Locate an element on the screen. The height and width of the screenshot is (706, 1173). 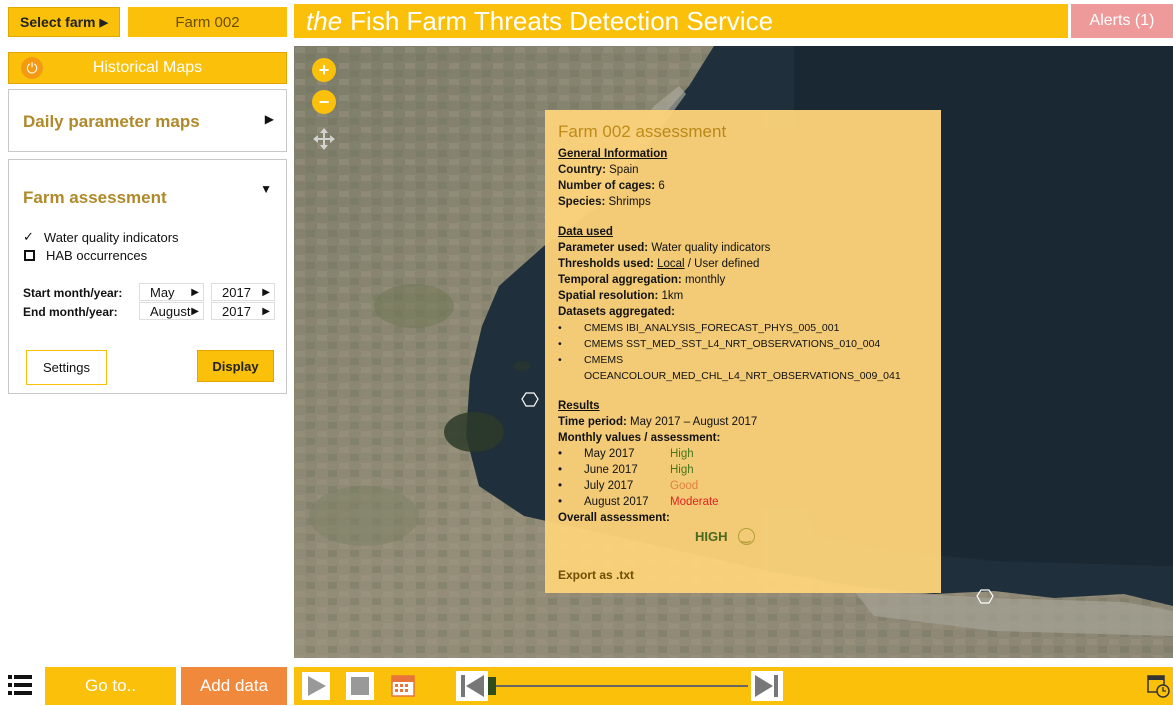
stop-button is located at coordinates (360, 686).